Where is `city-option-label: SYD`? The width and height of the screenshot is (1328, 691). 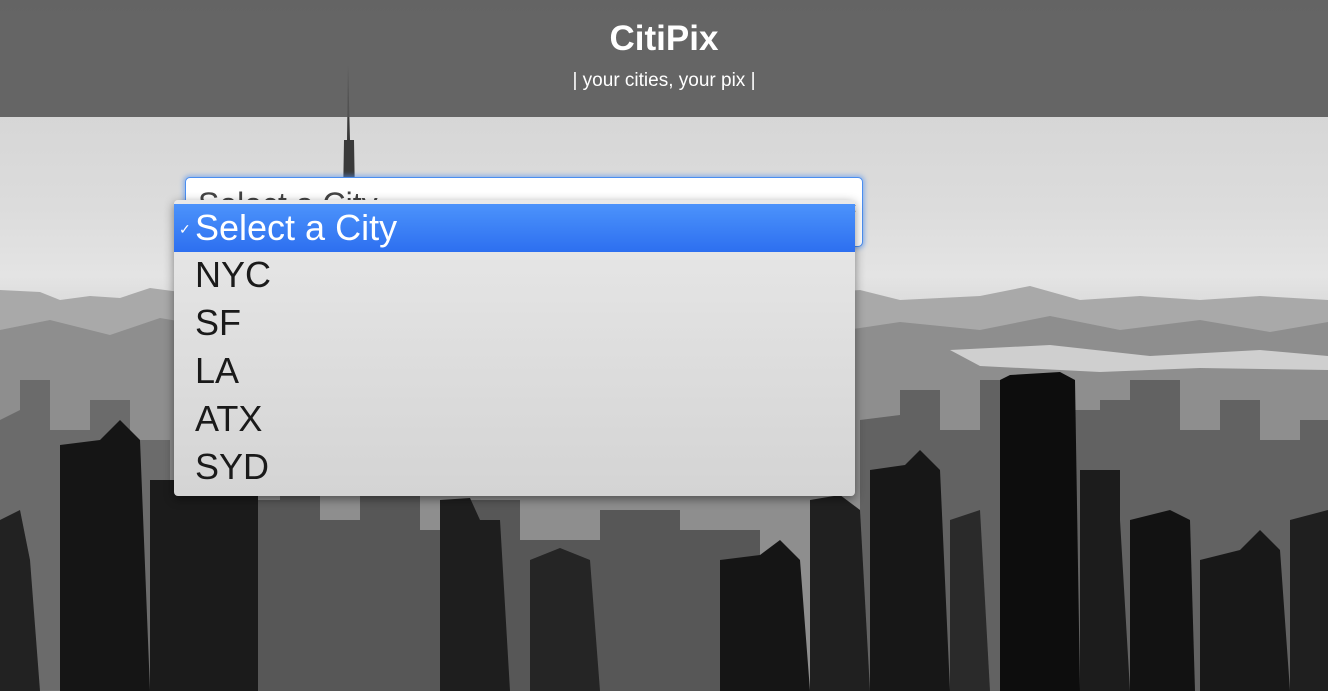
city-option-label: SYD is located at coordinates (232, 466).